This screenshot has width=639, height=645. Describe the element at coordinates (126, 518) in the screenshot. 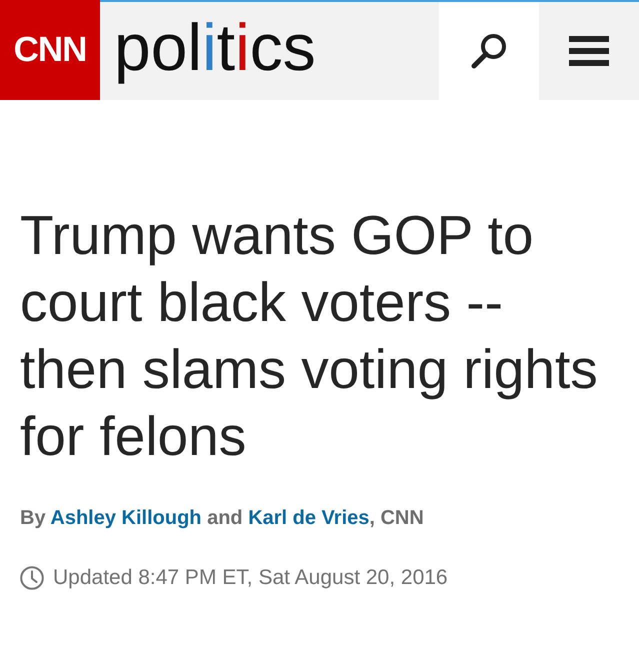

I see `author-link: Ashley Killough` at that location.